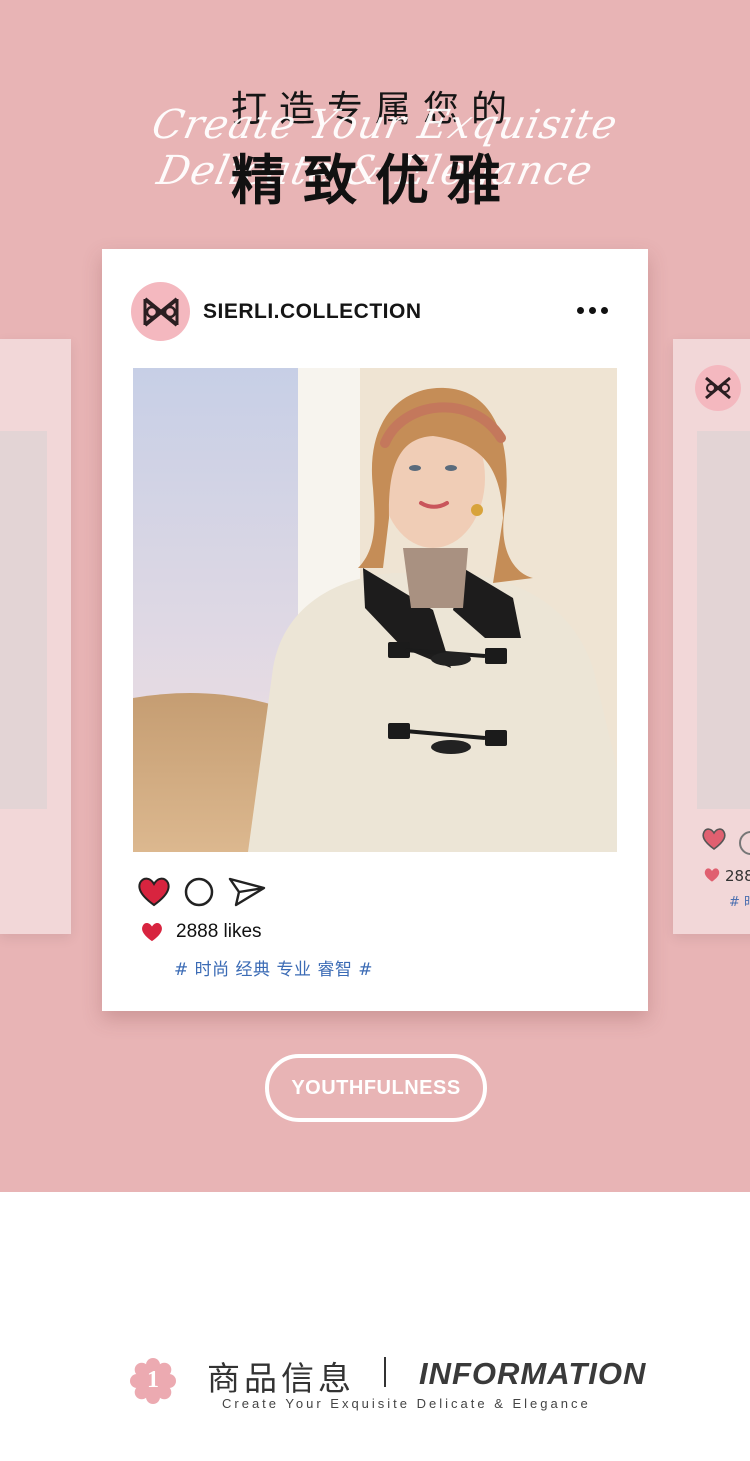  I want to click on hashtags: # 时尚 经典 专业 睿智 #, so click(273, 967).